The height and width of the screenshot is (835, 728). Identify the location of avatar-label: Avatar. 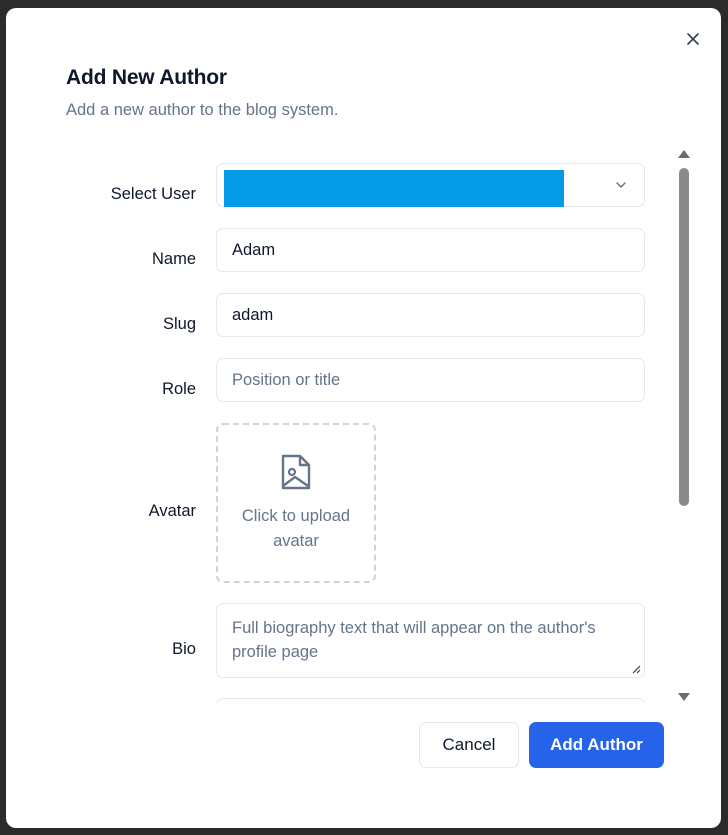
(172, 511).